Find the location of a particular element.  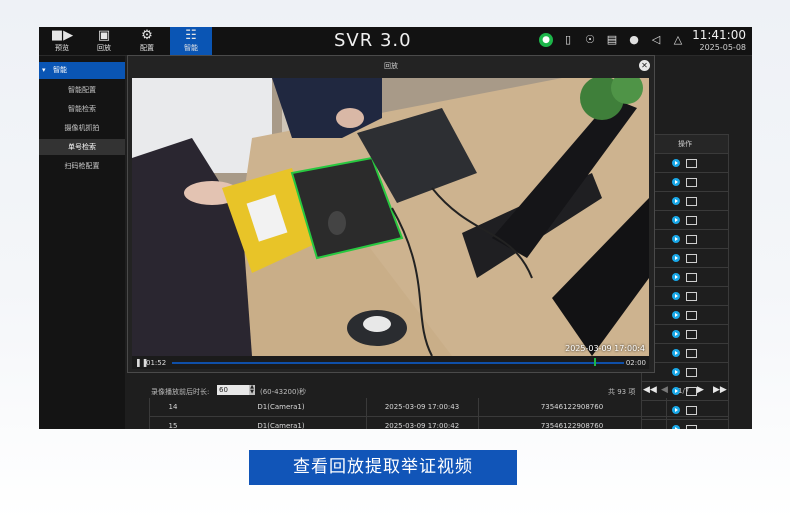

person-online-icon: ● is located at coordinates (546, 40).